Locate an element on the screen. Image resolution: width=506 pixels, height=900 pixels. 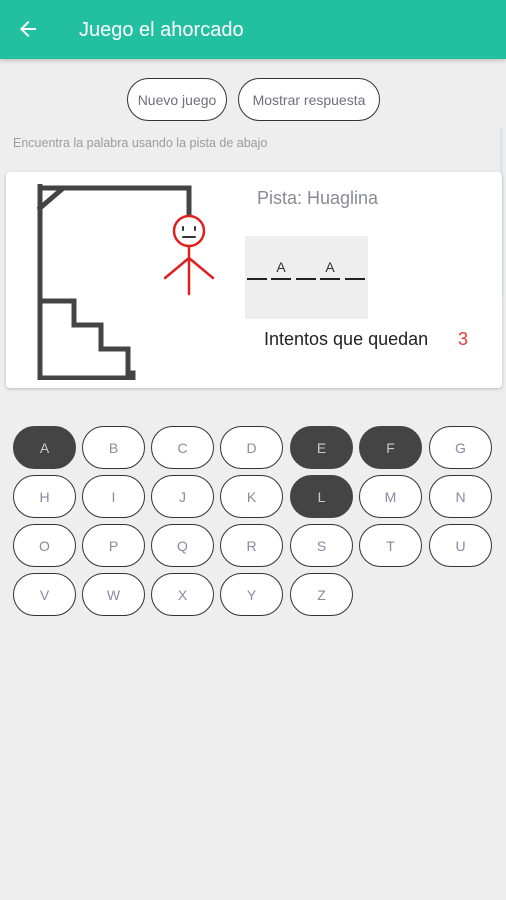
key-j: J is located at coordinates (182, 496).